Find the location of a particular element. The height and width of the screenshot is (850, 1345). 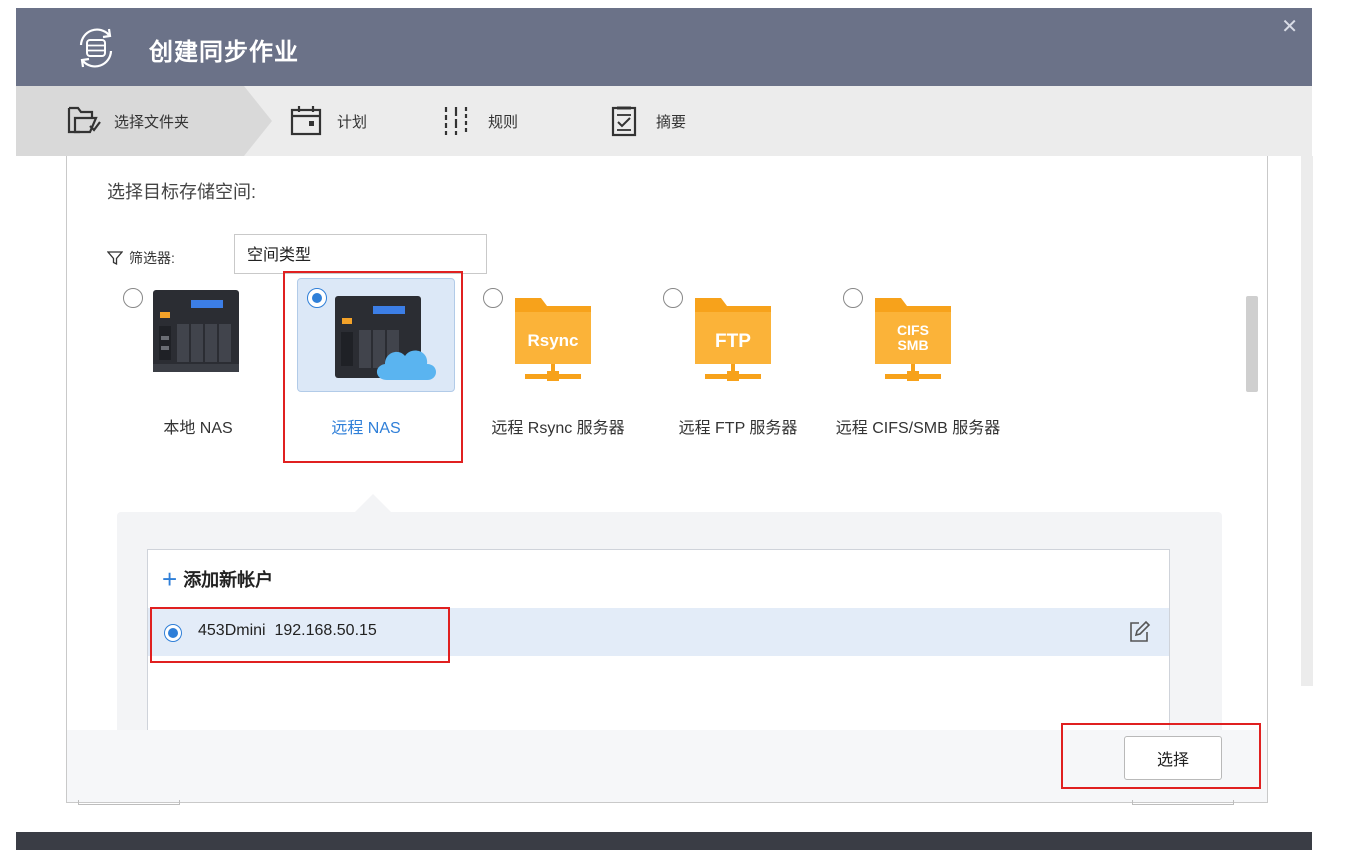

plus-icon: + is located at coordinates (170, 579).